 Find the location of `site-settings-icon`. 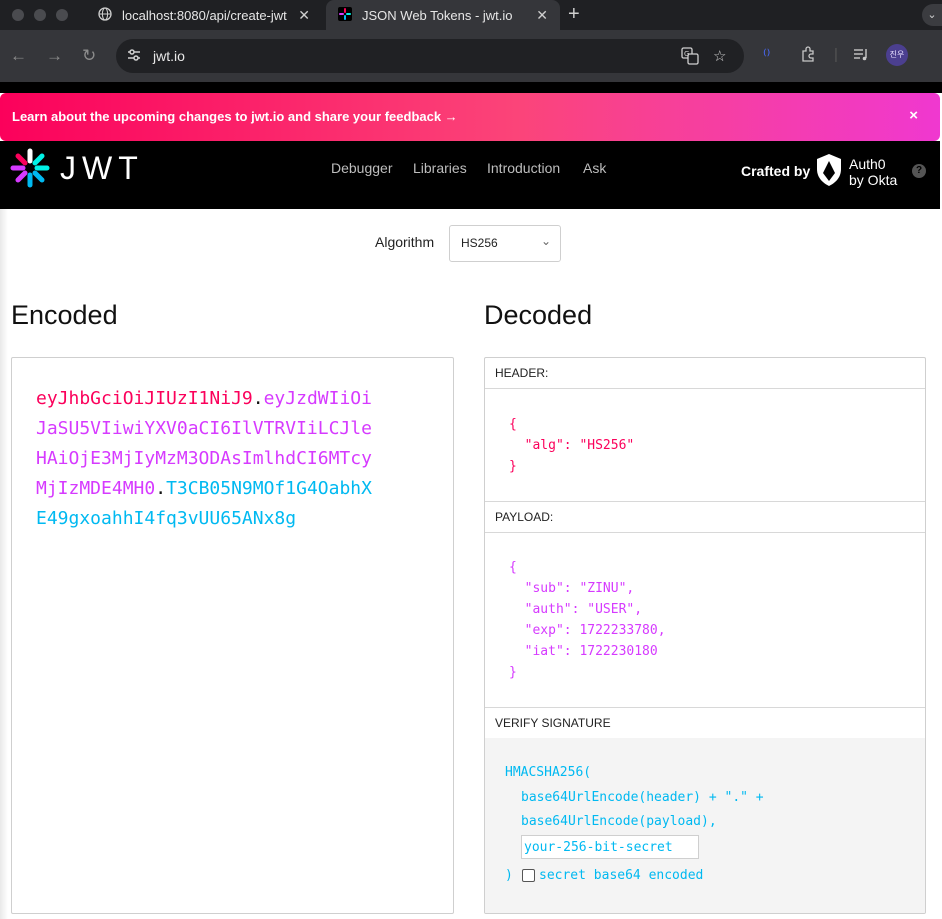

site-settings-icon is located at coordinates (134, 56).